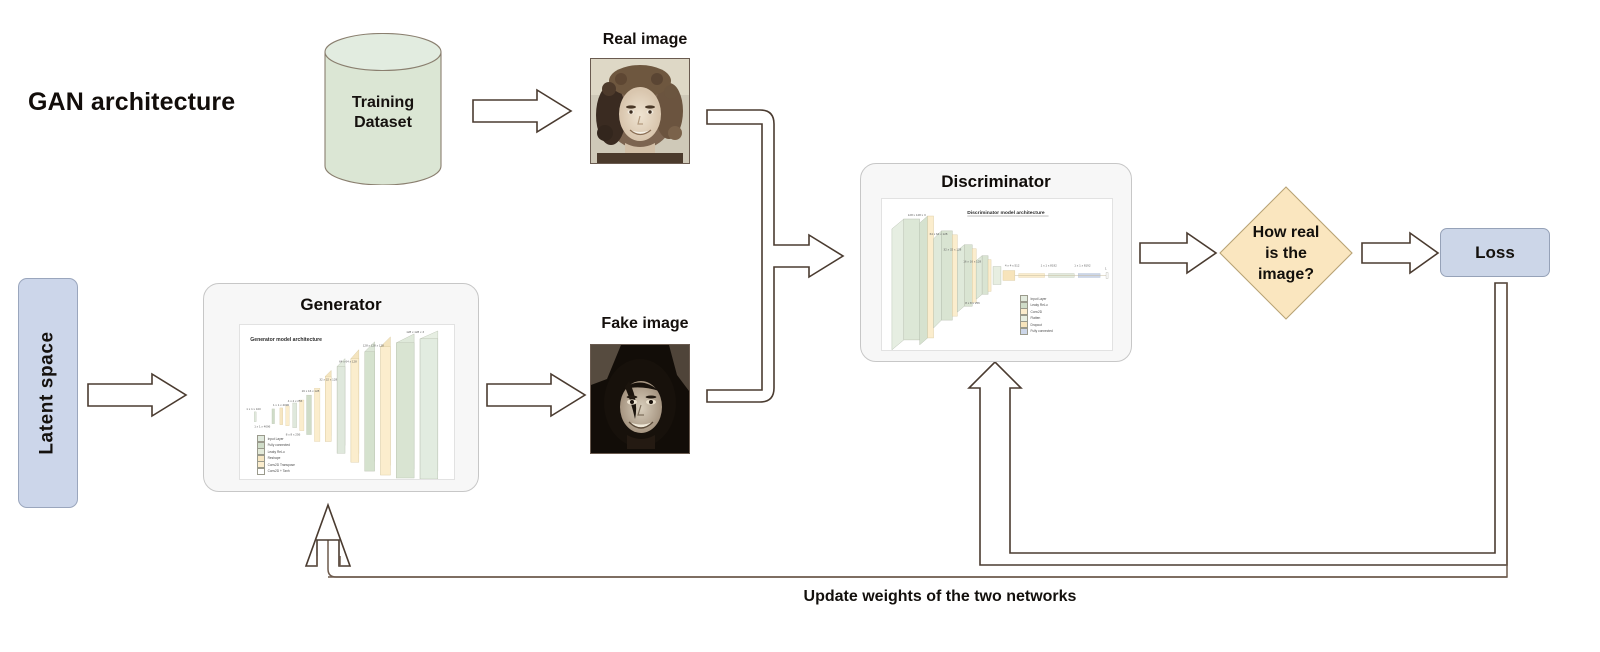  What do you see at coordinates (1286, 232) in the screenshot?
I see `decision-line-1: How real` at bounding box center [1286, 232].